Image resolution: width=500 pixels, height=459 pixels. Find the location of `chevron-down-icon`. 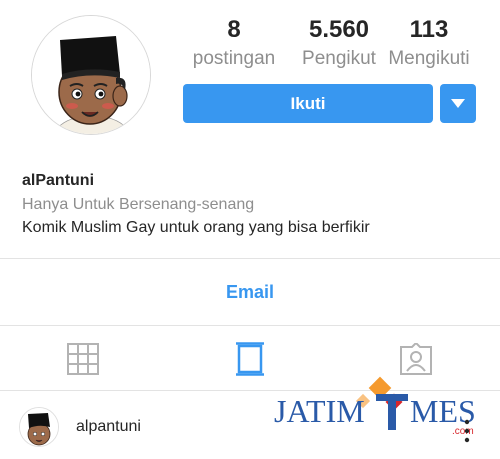

chevron-down-icon is located at coordinates (458, 103).